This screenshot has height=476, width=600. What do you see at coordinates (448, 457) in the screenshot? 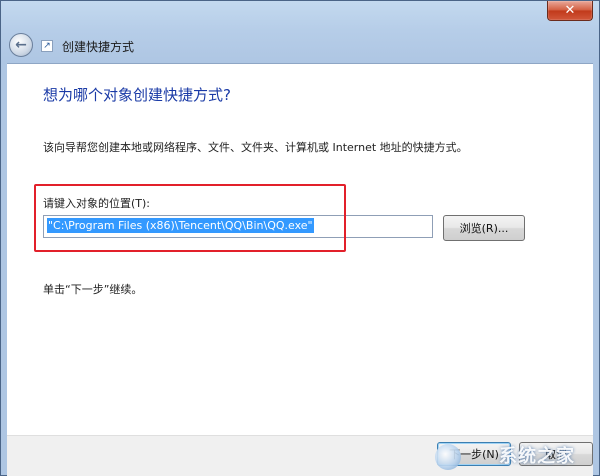
I see `watermark-logo-icon` at bounding box center [448, 457].